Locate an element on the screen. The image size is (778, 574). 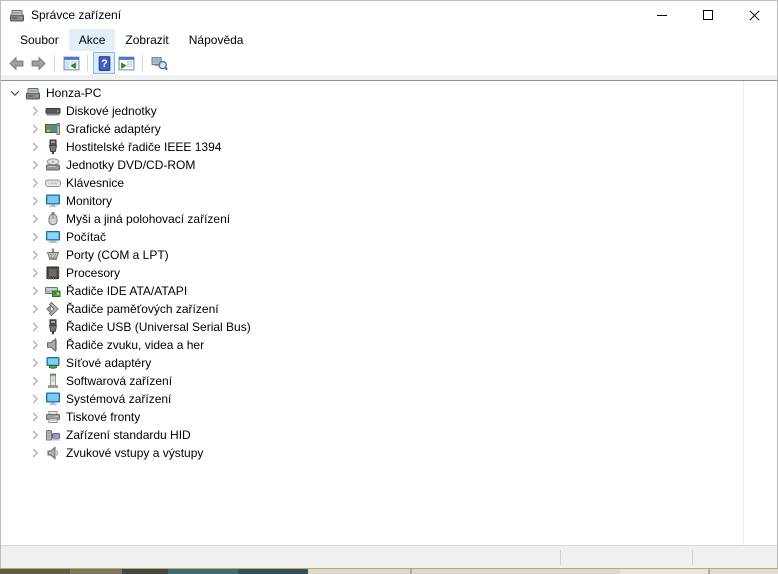
tree-item-porty-com-a-lpt: Porty (COM a LPT) is located at coordinates (389, 255).